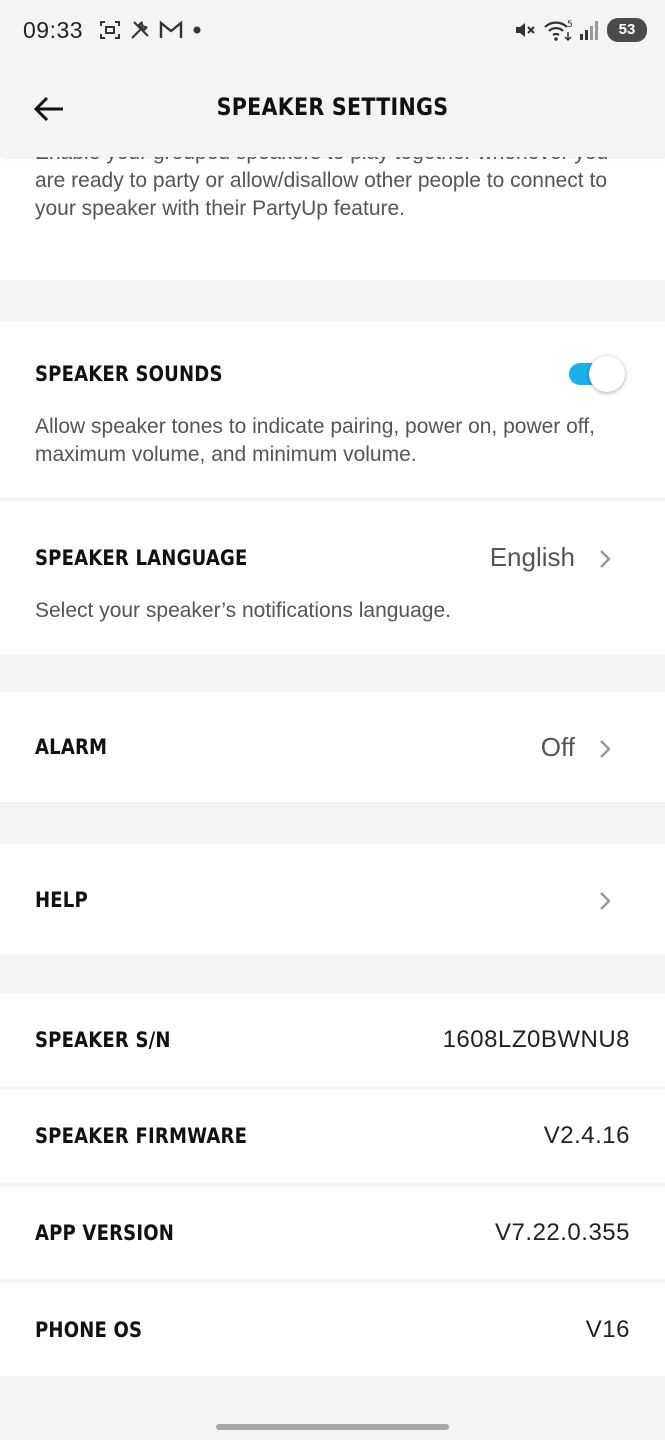 This screenshot has width=665, height=1440. I want to click on app-header: SPEAKER SETTINGS, so click(332, 109).